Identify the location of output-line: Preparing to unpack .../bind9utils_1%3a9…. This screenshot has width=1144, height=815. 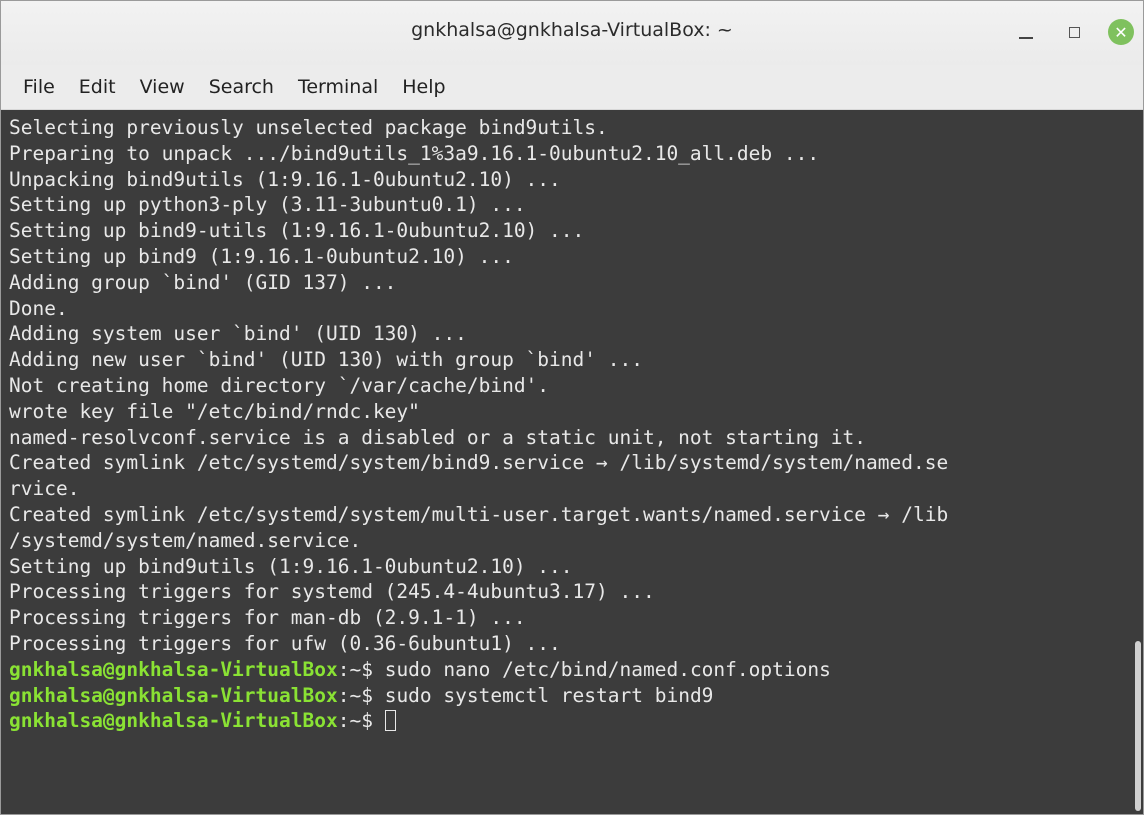
(414, 153).